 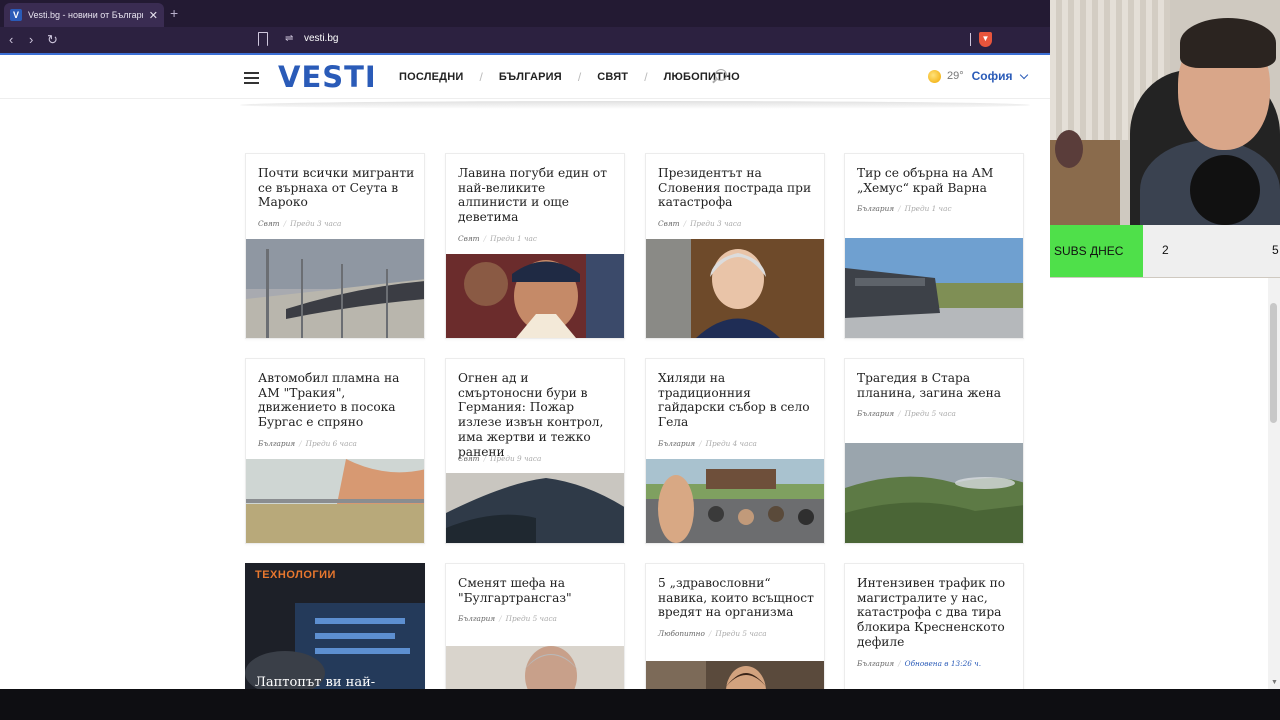 What do you see at coordinates (992, 76) in the screenshot?
I see `city-selector: София` at bounding box center [992, 76].